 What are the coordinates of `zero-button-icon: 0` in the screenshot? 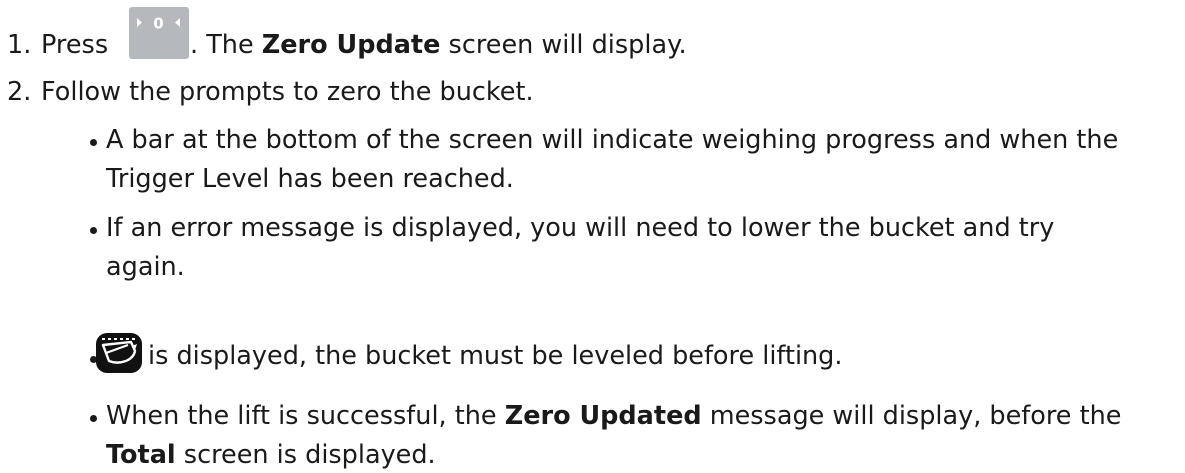 It's located at (159, 33).